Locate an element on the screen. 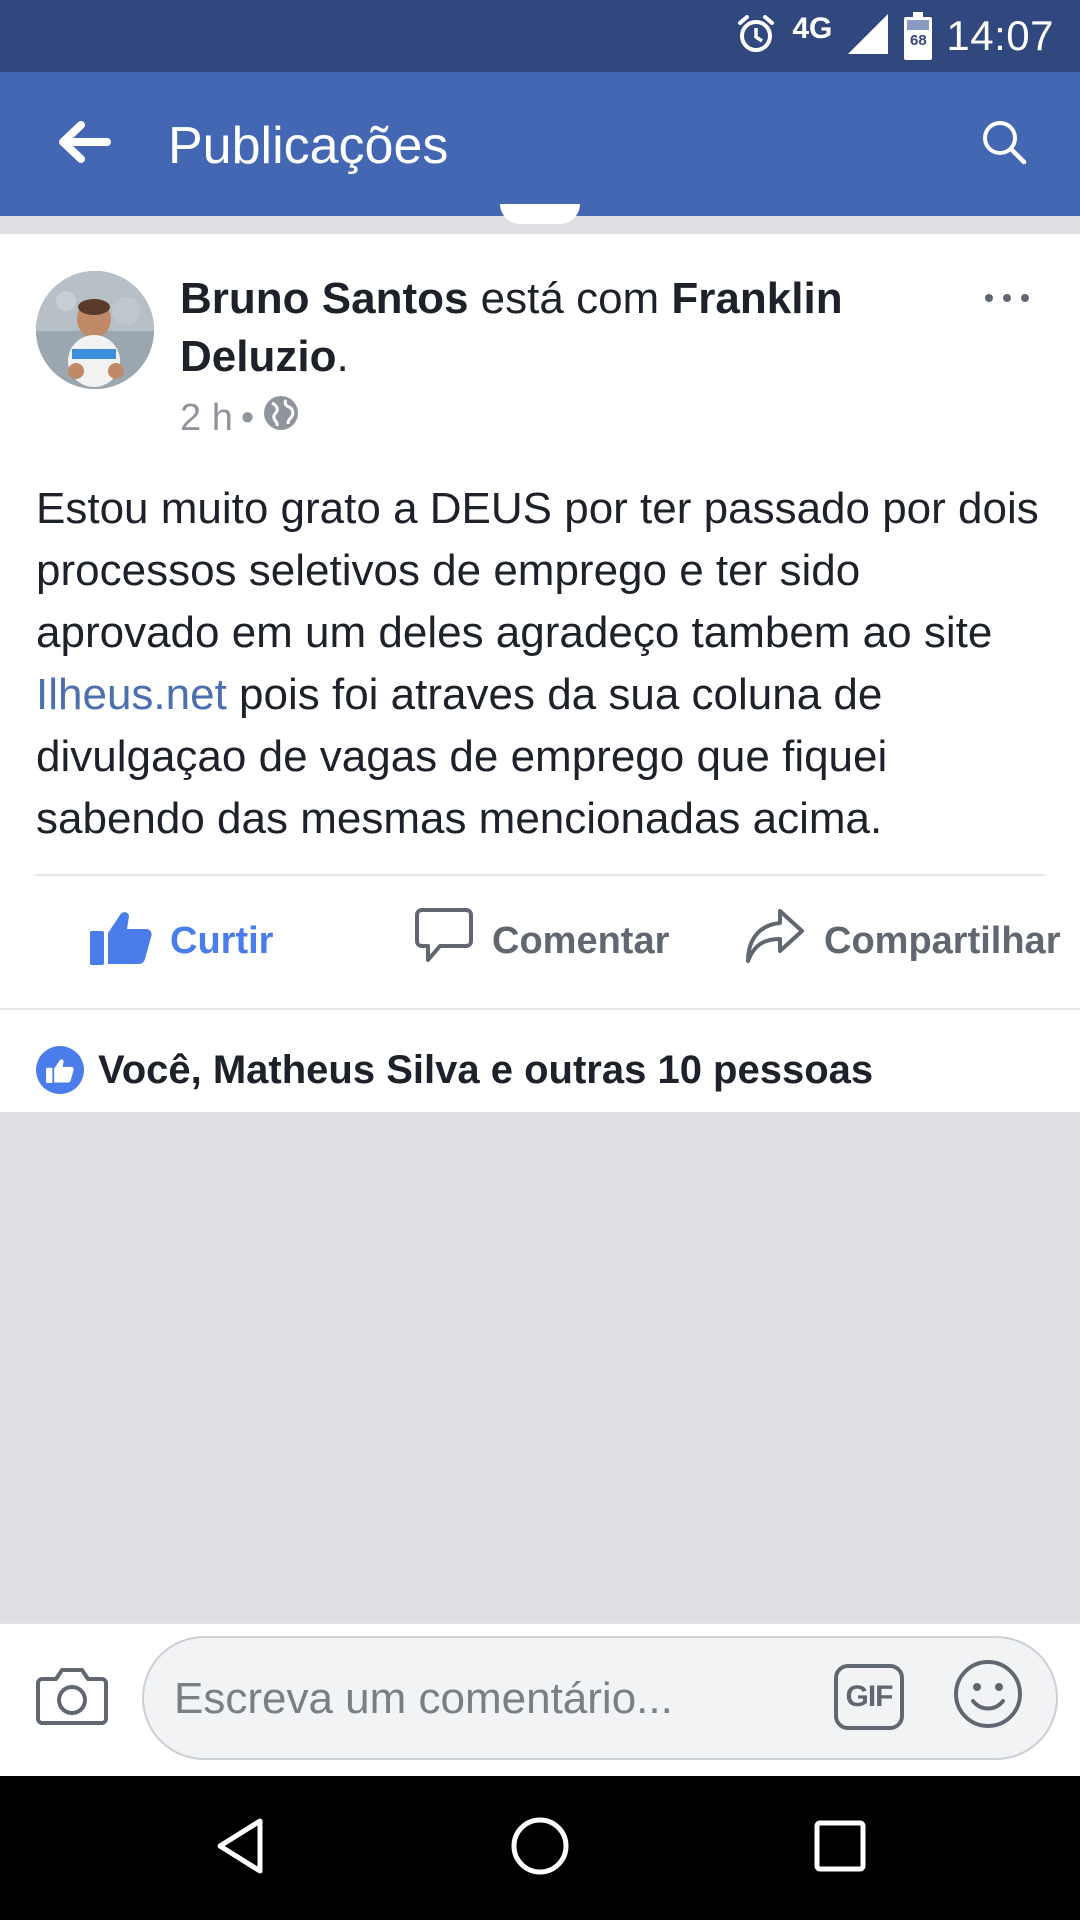 Image resolution: width=1080 pixels, height=1920 pixels. likes-summary: Você, Matheus Silva e outras 10 pessoas is located at coordinates (454, 1070).